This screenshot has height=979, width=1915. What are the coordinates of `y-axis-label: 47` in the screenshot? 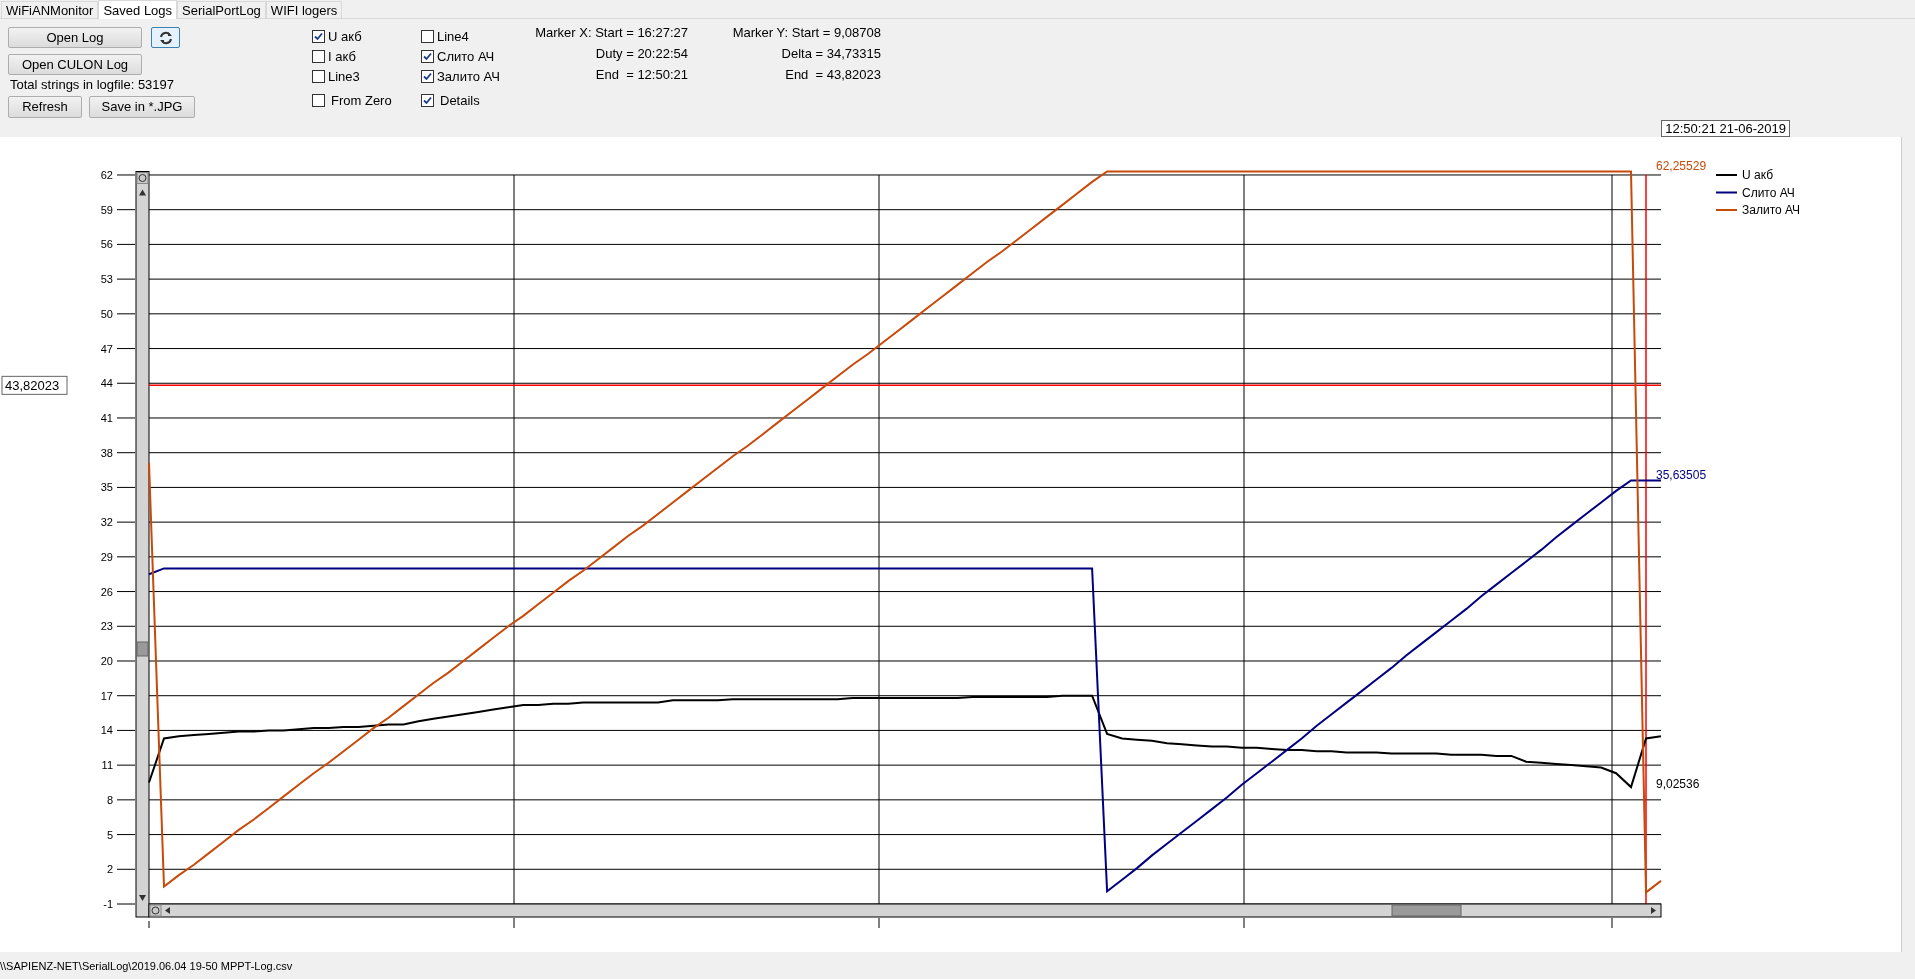 It's located at (106, 348).